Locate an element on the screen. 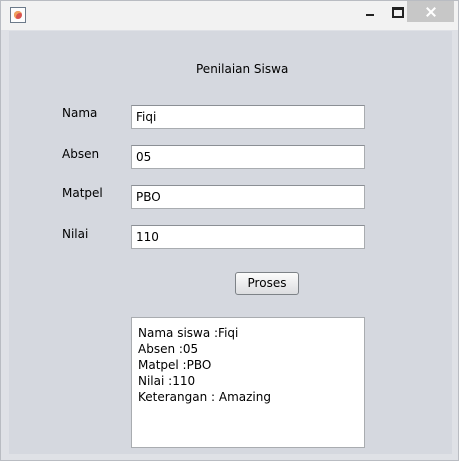 The width and height of the screenshot is (459, 461). java-app-icon is located at coordinates (18, 15).